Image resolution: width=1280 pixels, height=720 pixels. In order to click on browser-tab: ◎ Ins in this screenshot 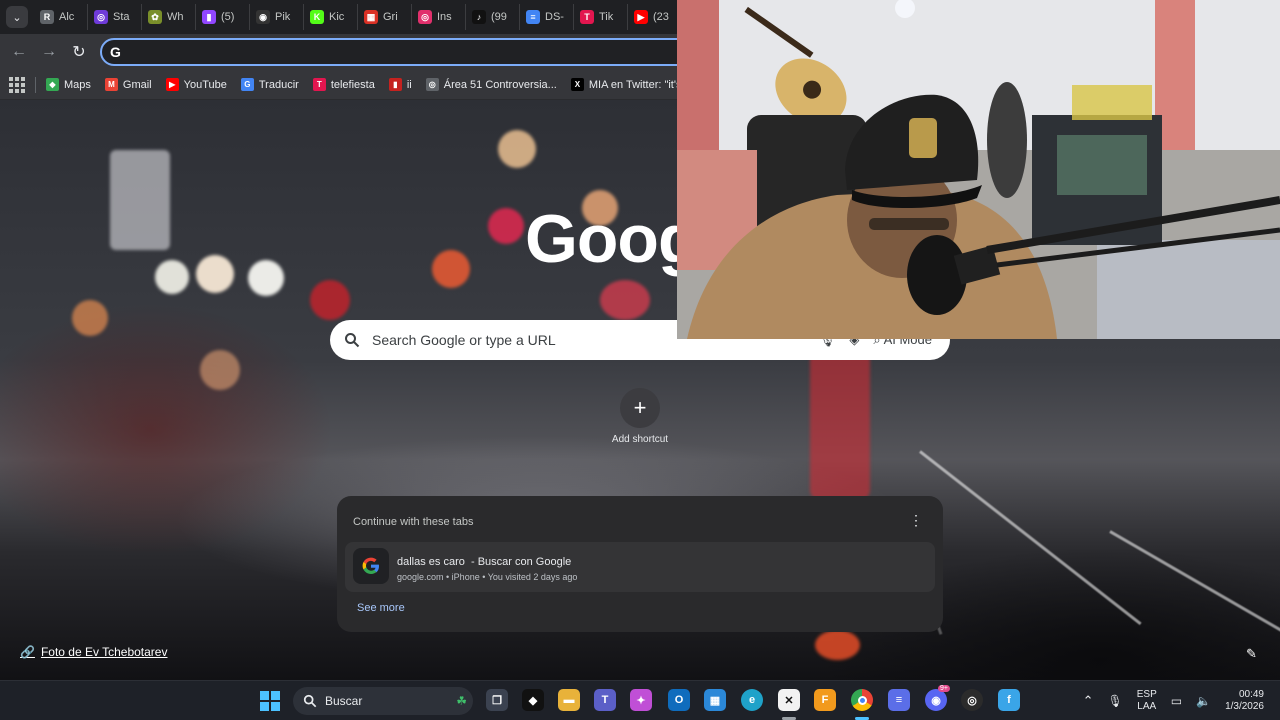, I will do `click(439, 17)`.